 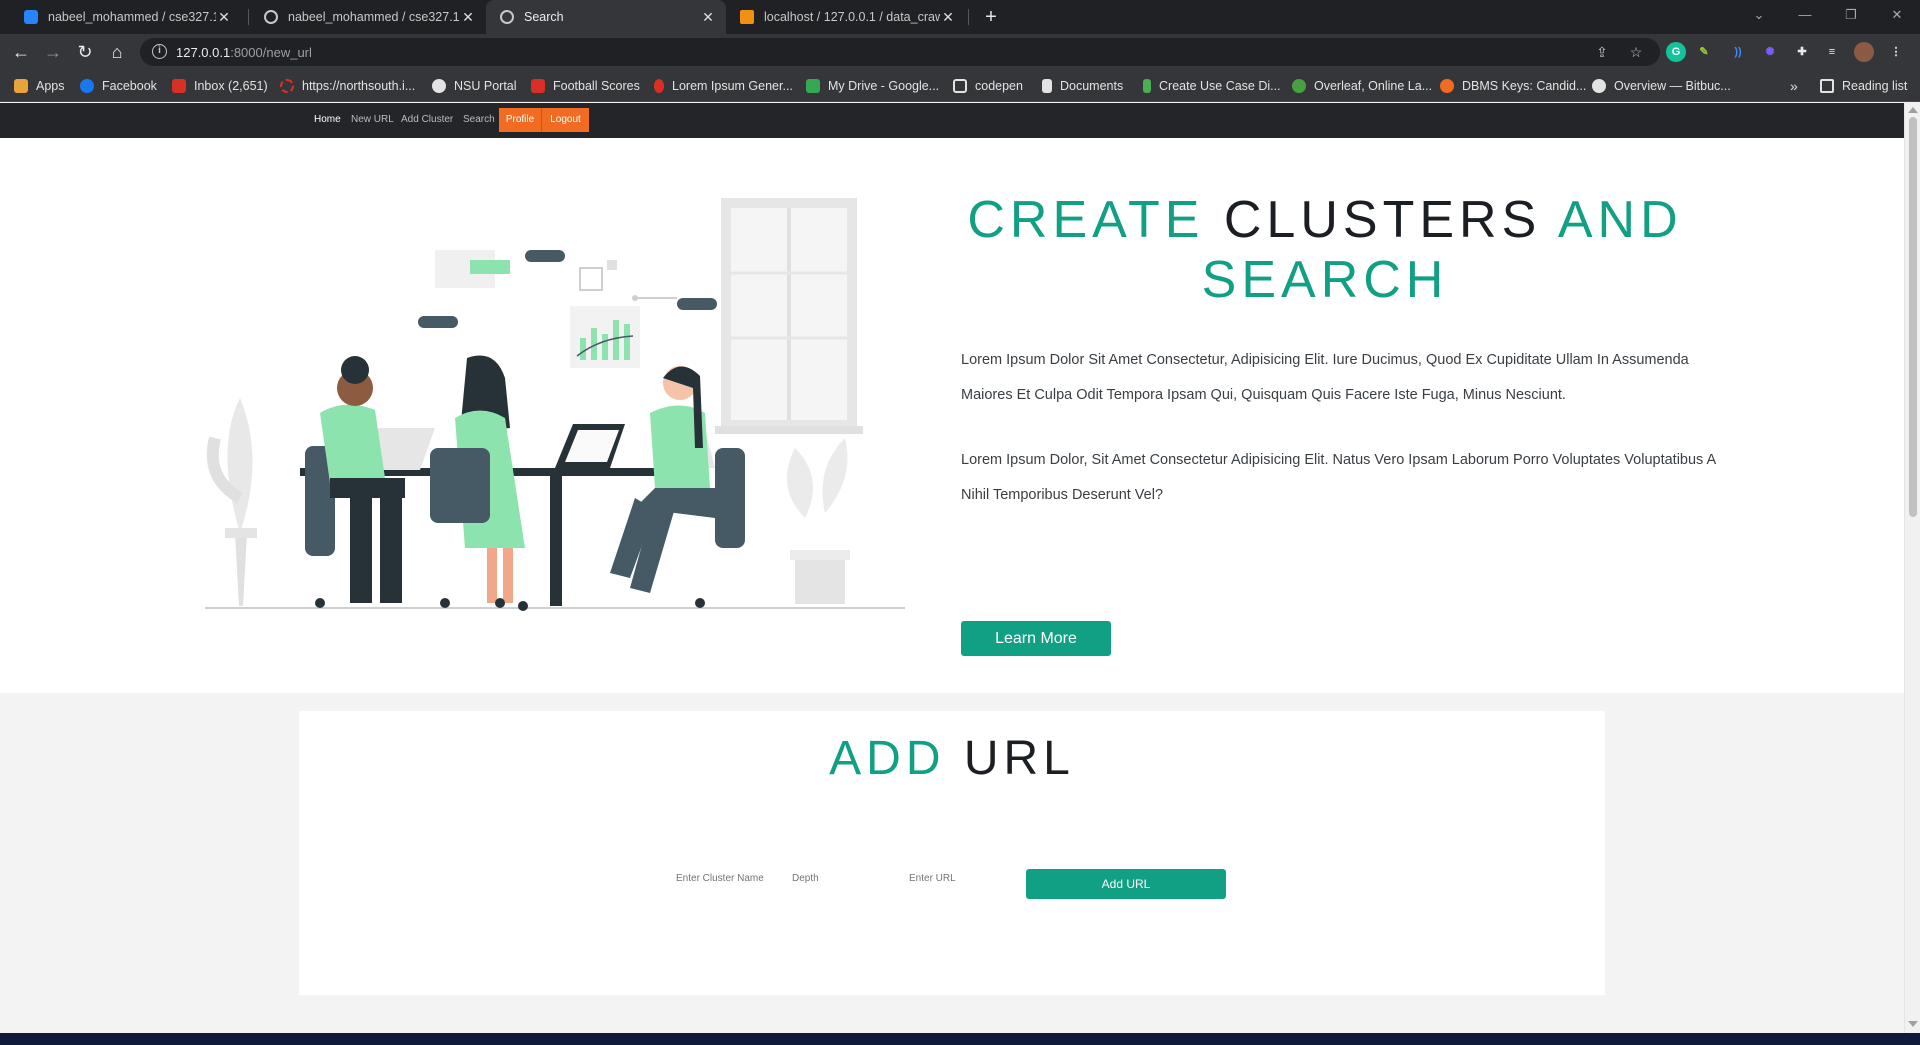 What do you see at coordinates (900, 52) in the screenshot?
I see `address-bar: i 127.0.0.1:8000/new_url ⇪ ☆` at bounding box center [900, 52].